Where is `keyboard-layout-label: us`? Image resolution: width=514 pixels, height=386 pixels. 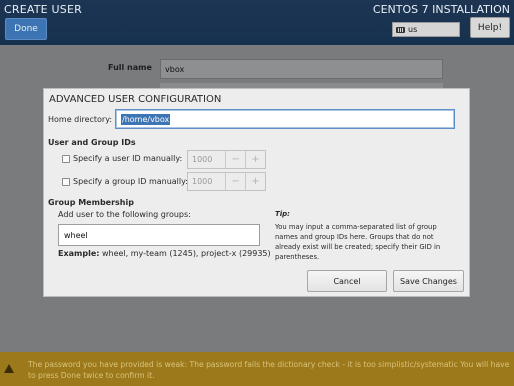
keyboard-layout-label: us is located at coordinates (413, 29).